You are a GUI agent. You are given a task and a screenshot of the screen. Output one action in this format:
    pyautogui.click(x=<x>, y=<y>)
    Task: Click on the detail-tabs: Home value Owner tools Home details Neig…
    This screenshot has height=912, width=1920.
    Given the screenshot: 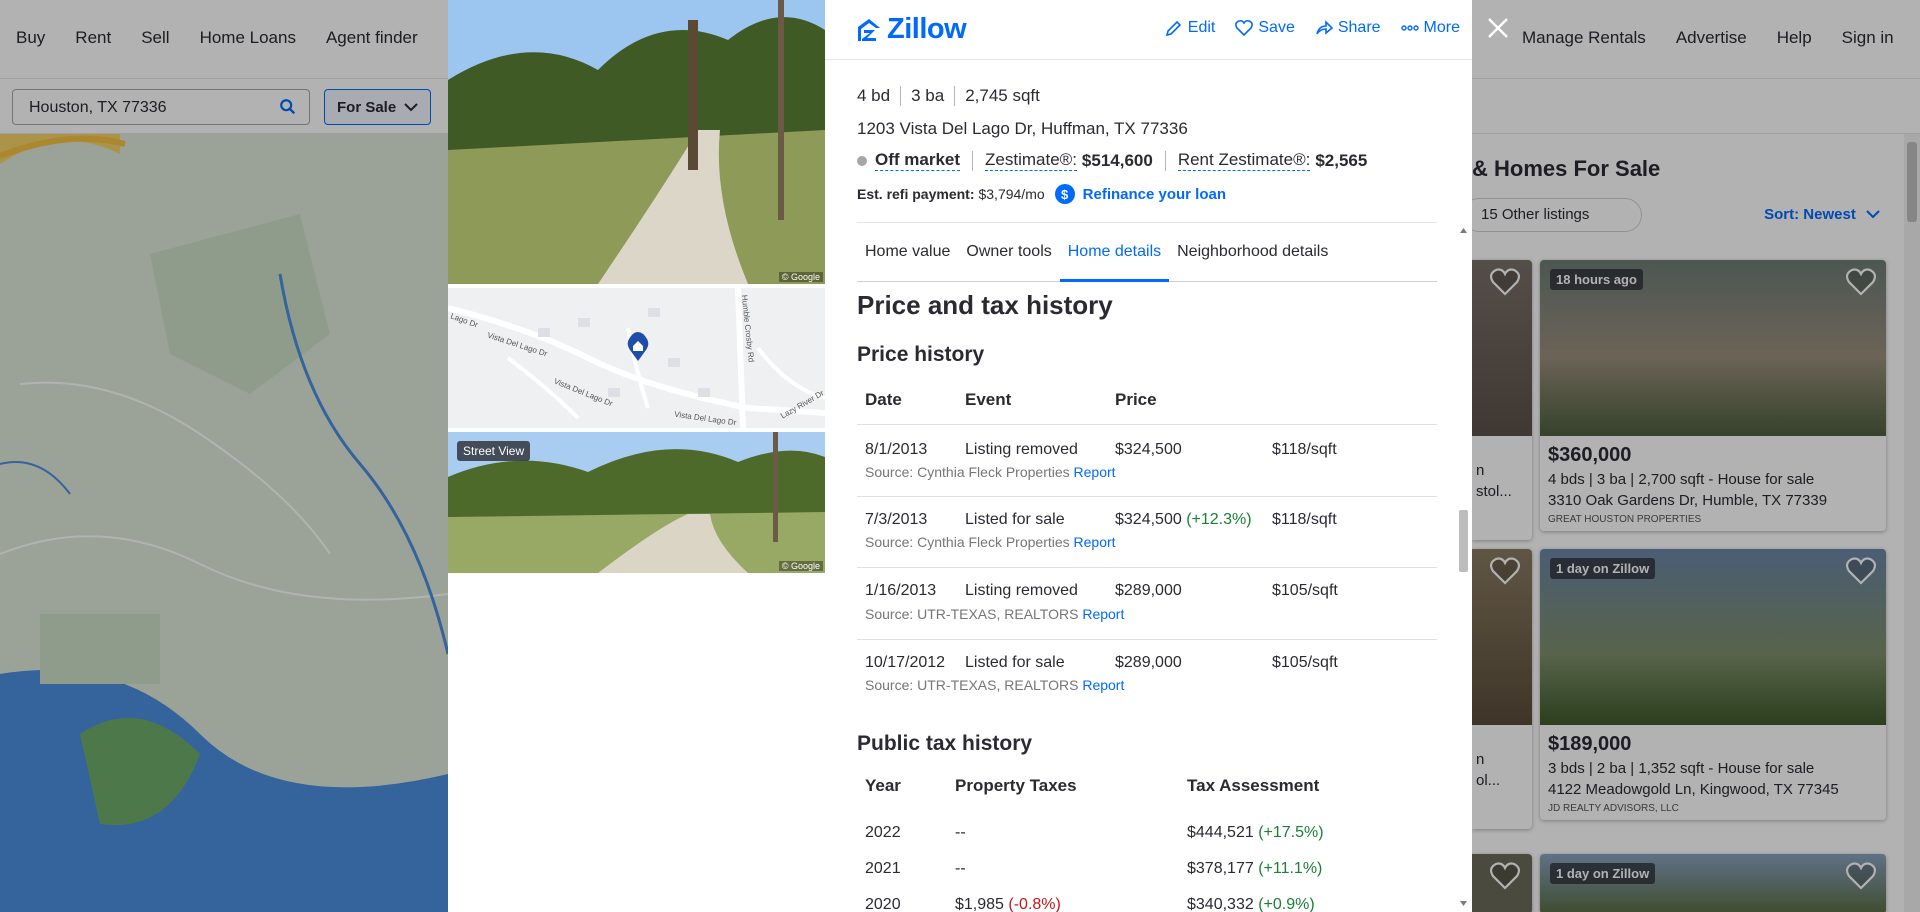 What is the action you would take?
    pyautogui.click(x=1147, y=252)
    